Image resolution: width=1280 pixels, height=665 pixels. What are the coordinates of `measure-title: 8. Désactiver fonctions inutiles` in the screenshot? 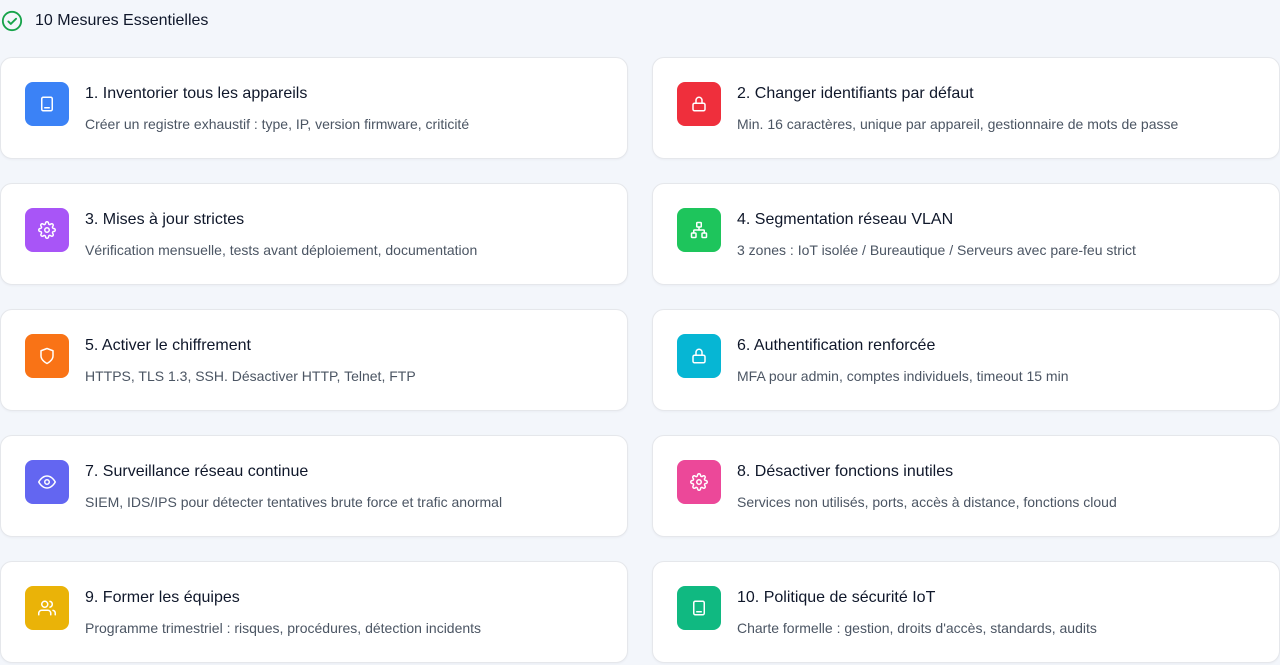 It's located at (845, 471).